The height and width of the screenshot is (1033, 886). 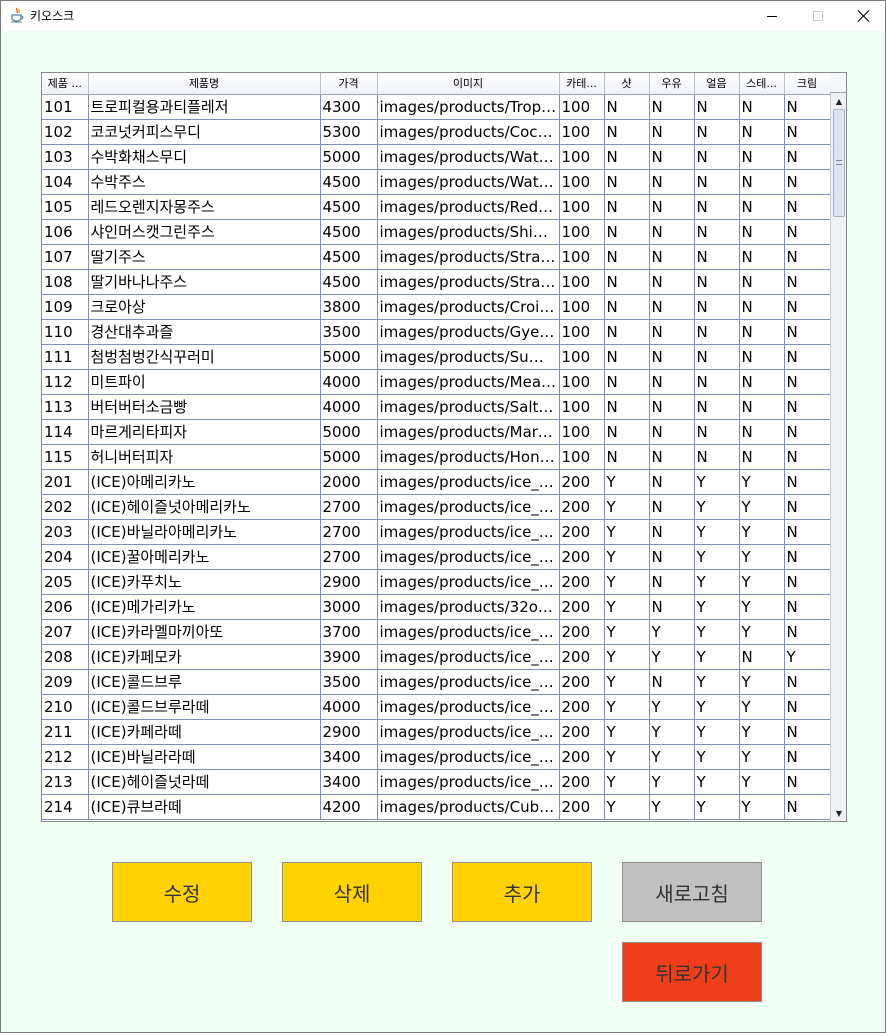 What do you see at coordinates (349, 482) in the screenshot?
I see `table-cell: 2000` at bounding box center [349, 482].